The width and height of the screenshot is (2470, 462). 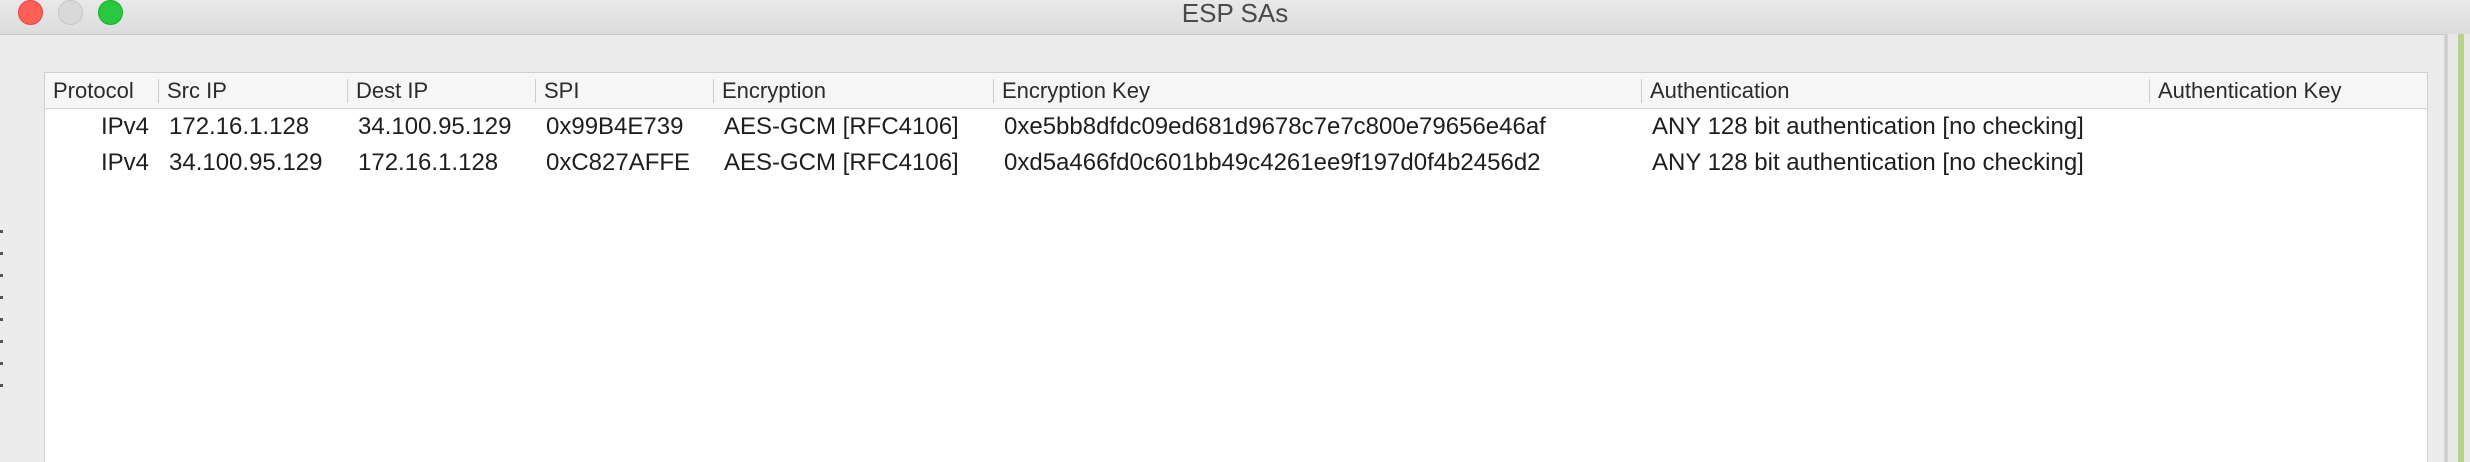 What do you see at coordinates (615, 126) in the screenshot?
I see `spi-cell: 0x99B4E739` at bounding box center [615, 126].